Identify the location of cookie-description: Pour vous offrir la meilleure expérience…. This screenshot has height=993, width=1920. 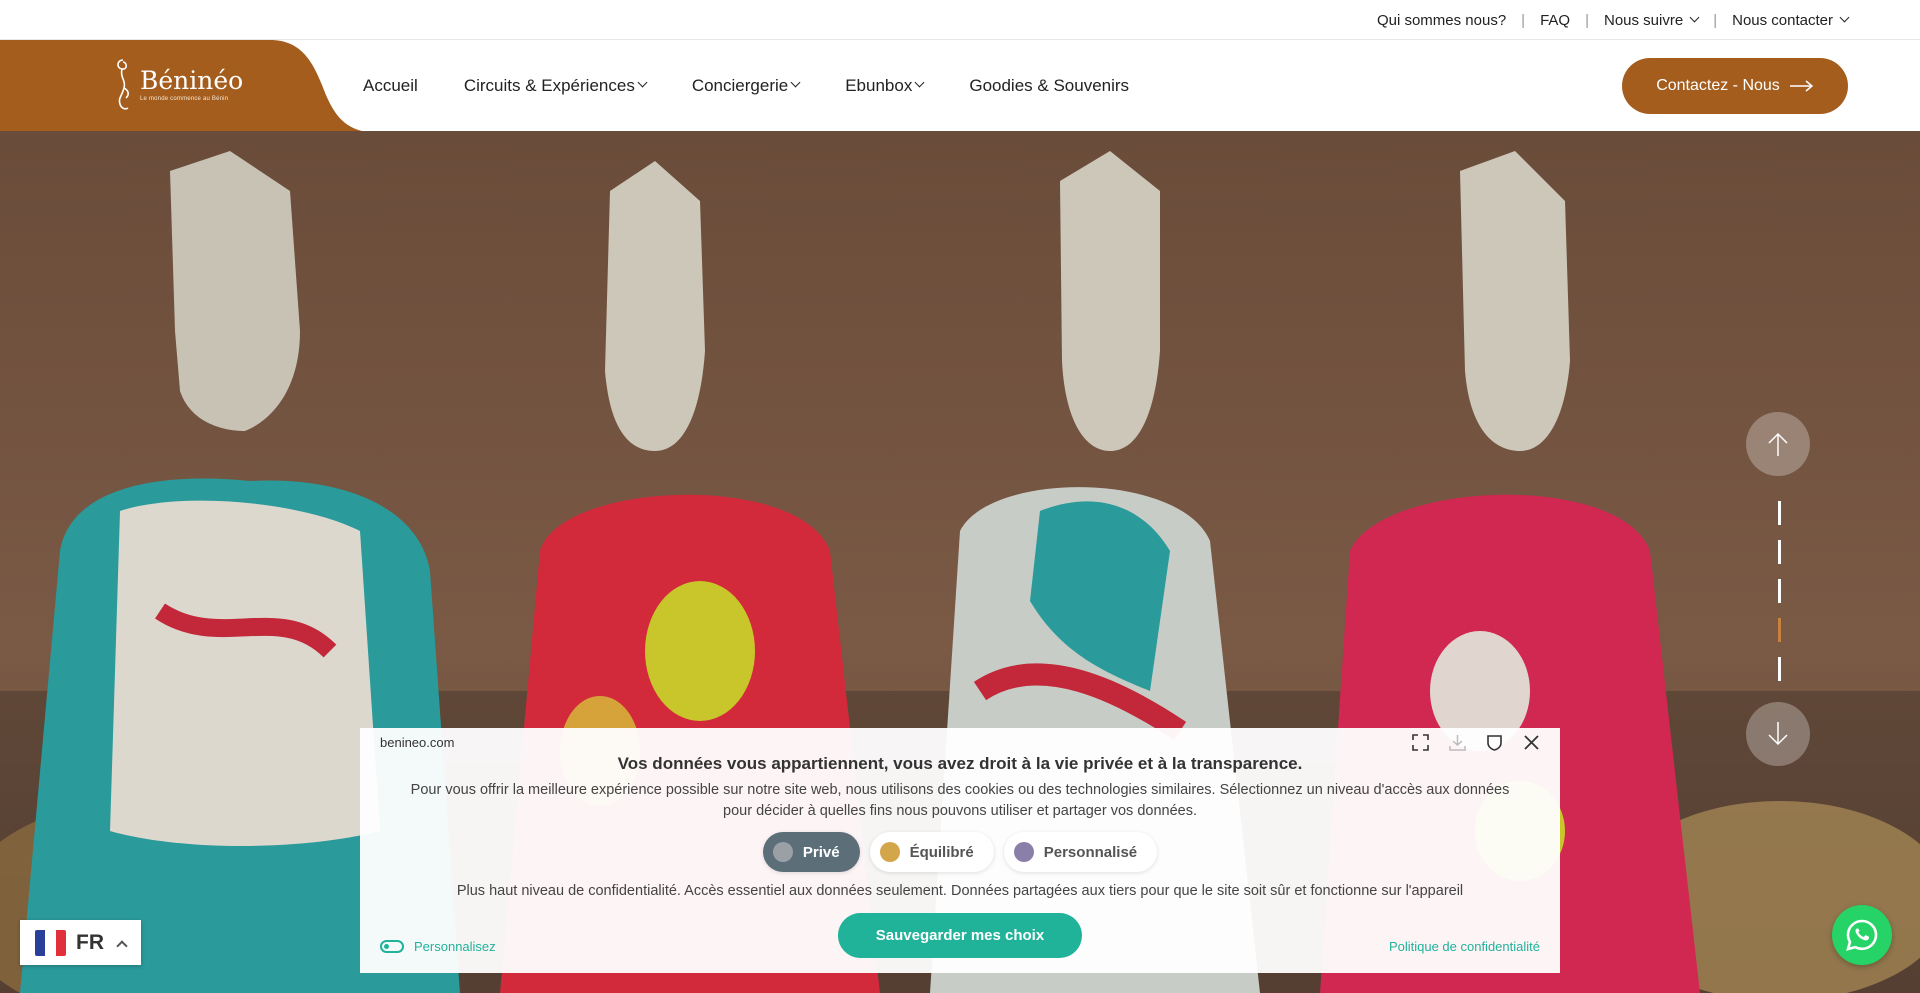
(960, 800).